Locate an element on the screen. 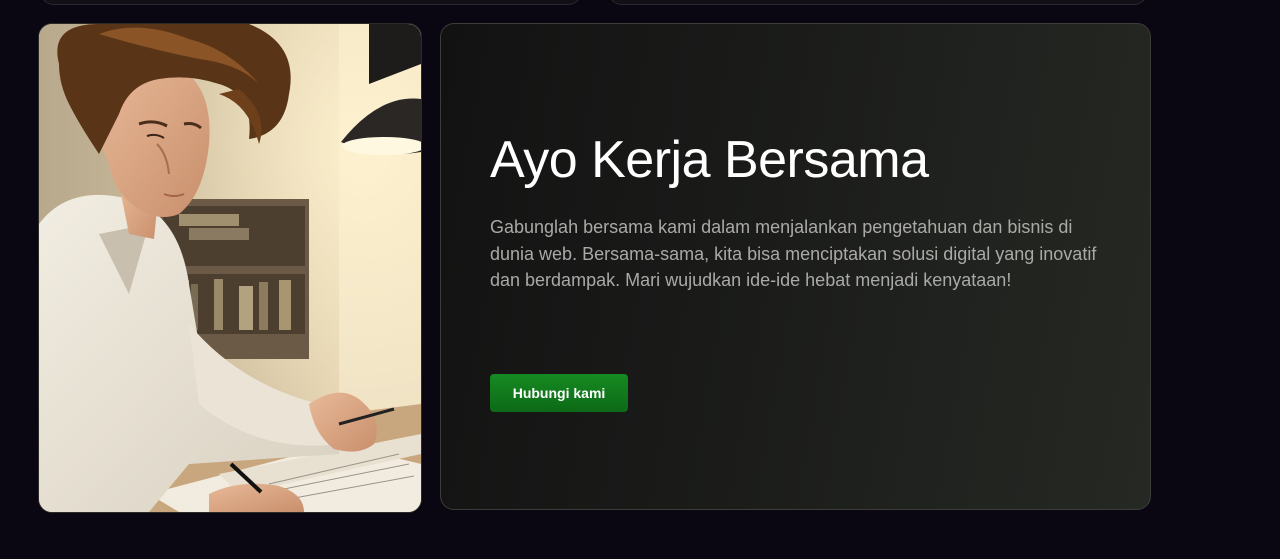  previous-card-right is located at coordinates (878, 2).